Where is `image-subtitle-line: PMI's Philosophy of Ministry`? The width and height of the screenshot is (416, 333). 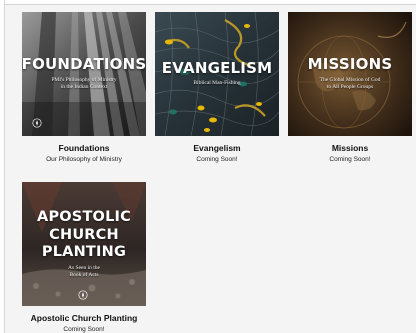
image-subtitle-line: PMI's Philosophy of Ministry is located at coordinates (84, 80).